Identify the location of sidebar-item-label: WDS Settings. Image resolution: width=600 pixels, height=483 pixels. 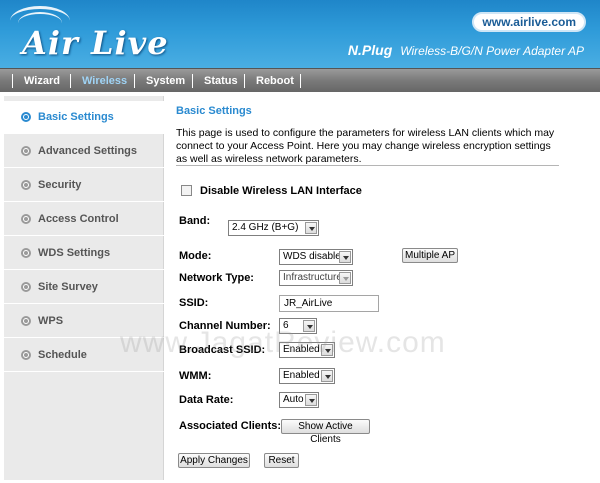
(74, 253).